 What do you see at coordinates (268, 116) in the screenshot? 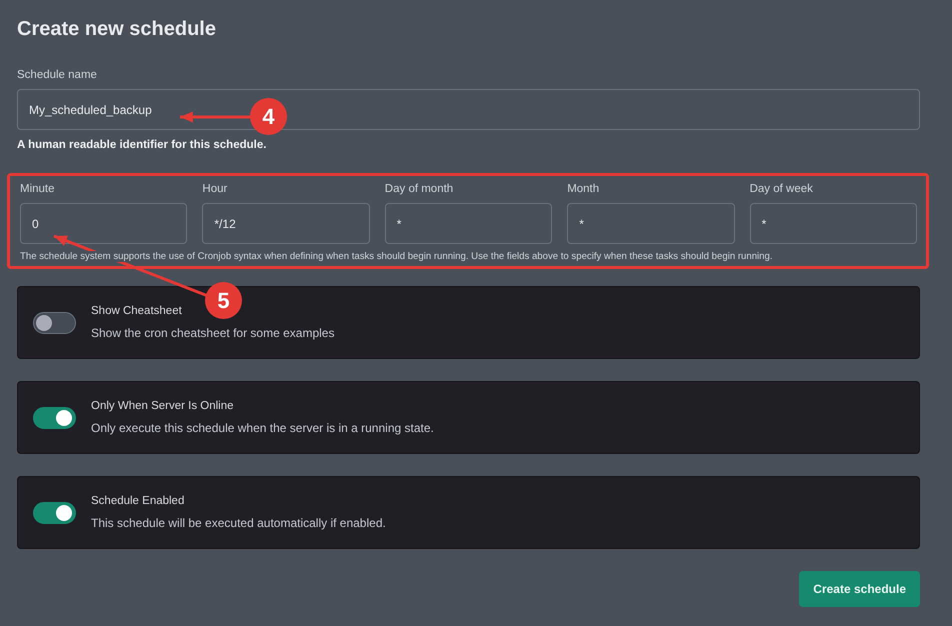
I see `number-badge: 4` at bounding box center [268, 116].